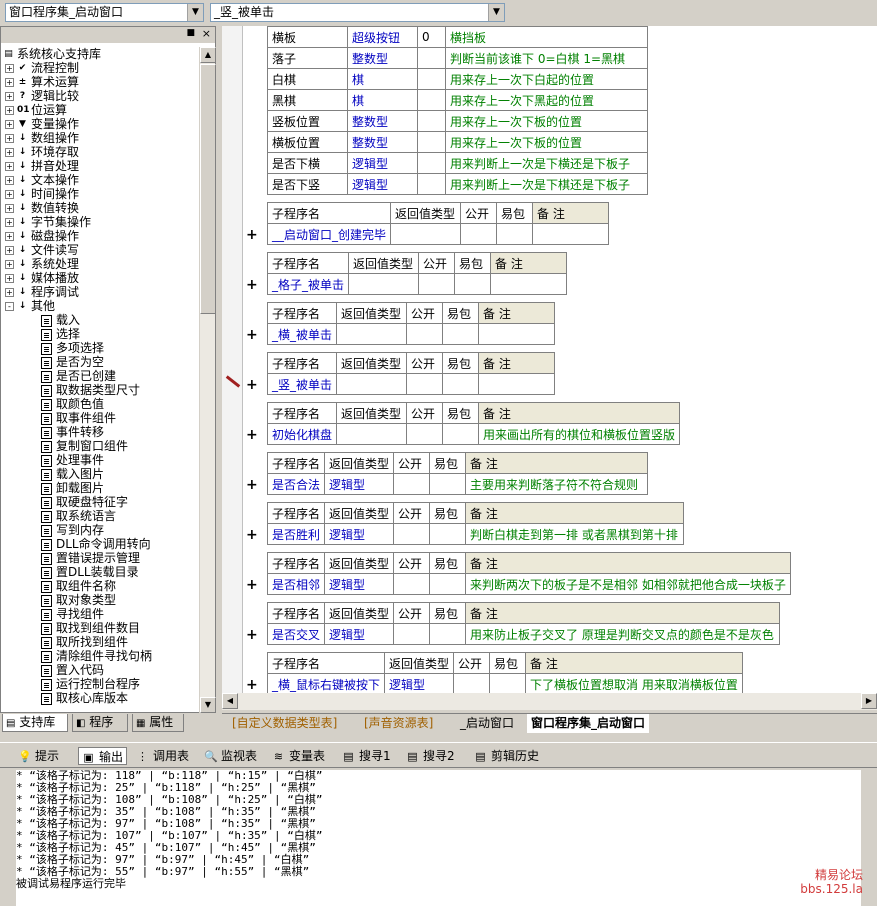 This screenshot has width=877, height=906. I want to click on tree-item: 置入代码, so click(72, 670).